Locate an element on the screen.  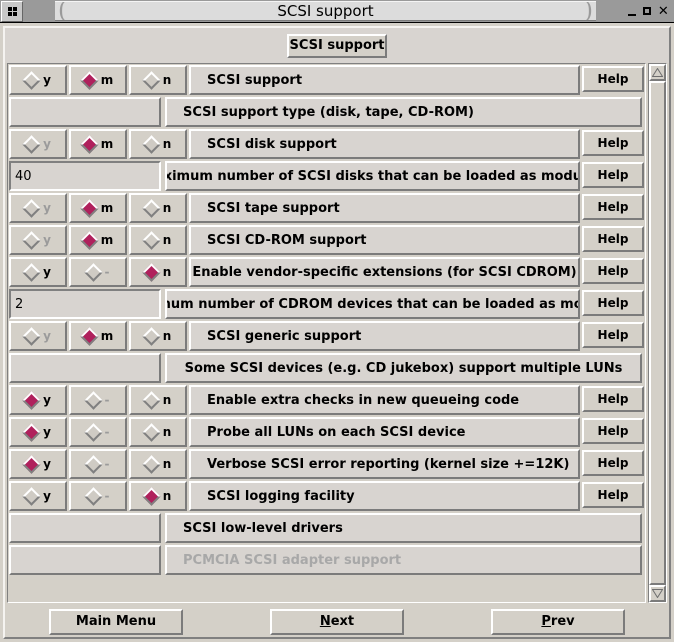
scroll-up-arrow is located at coordinates (657, 72).